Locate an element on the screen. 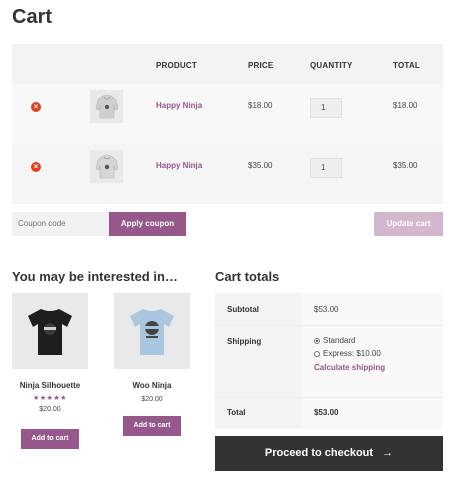 The height and width of the screenshot is (484, 450). update-cart-button: Update cart is located at coordinates (408, 224).